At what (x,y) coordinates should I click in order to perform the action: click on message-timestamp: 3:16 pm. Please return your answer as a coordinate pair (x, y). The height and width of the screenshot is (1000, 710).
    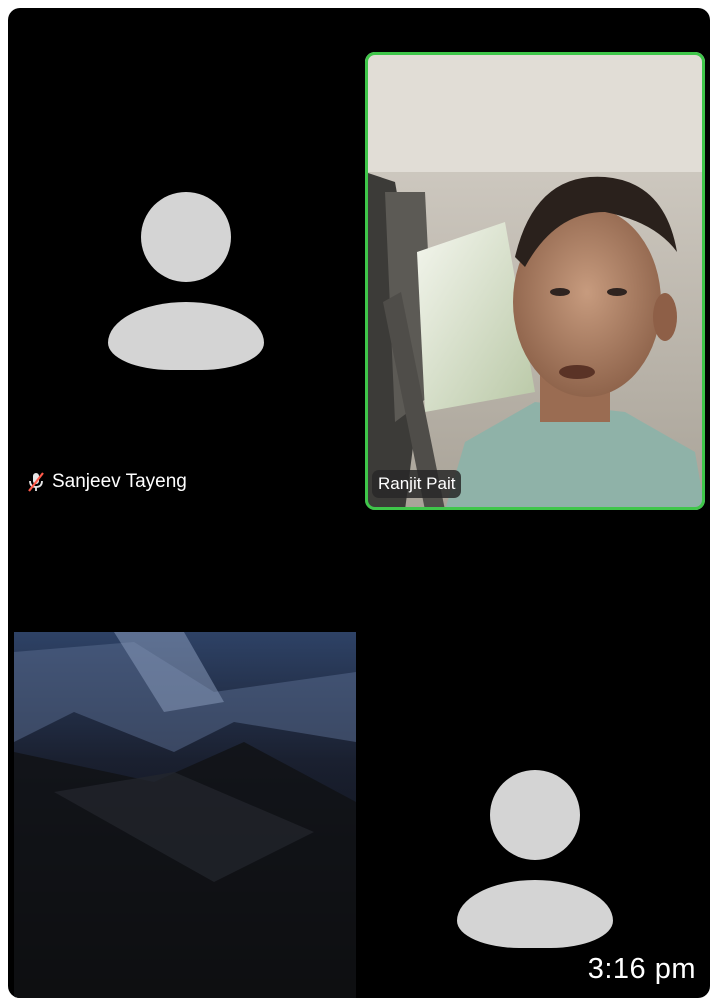
    Looking at the image, I should click on (641, 969).